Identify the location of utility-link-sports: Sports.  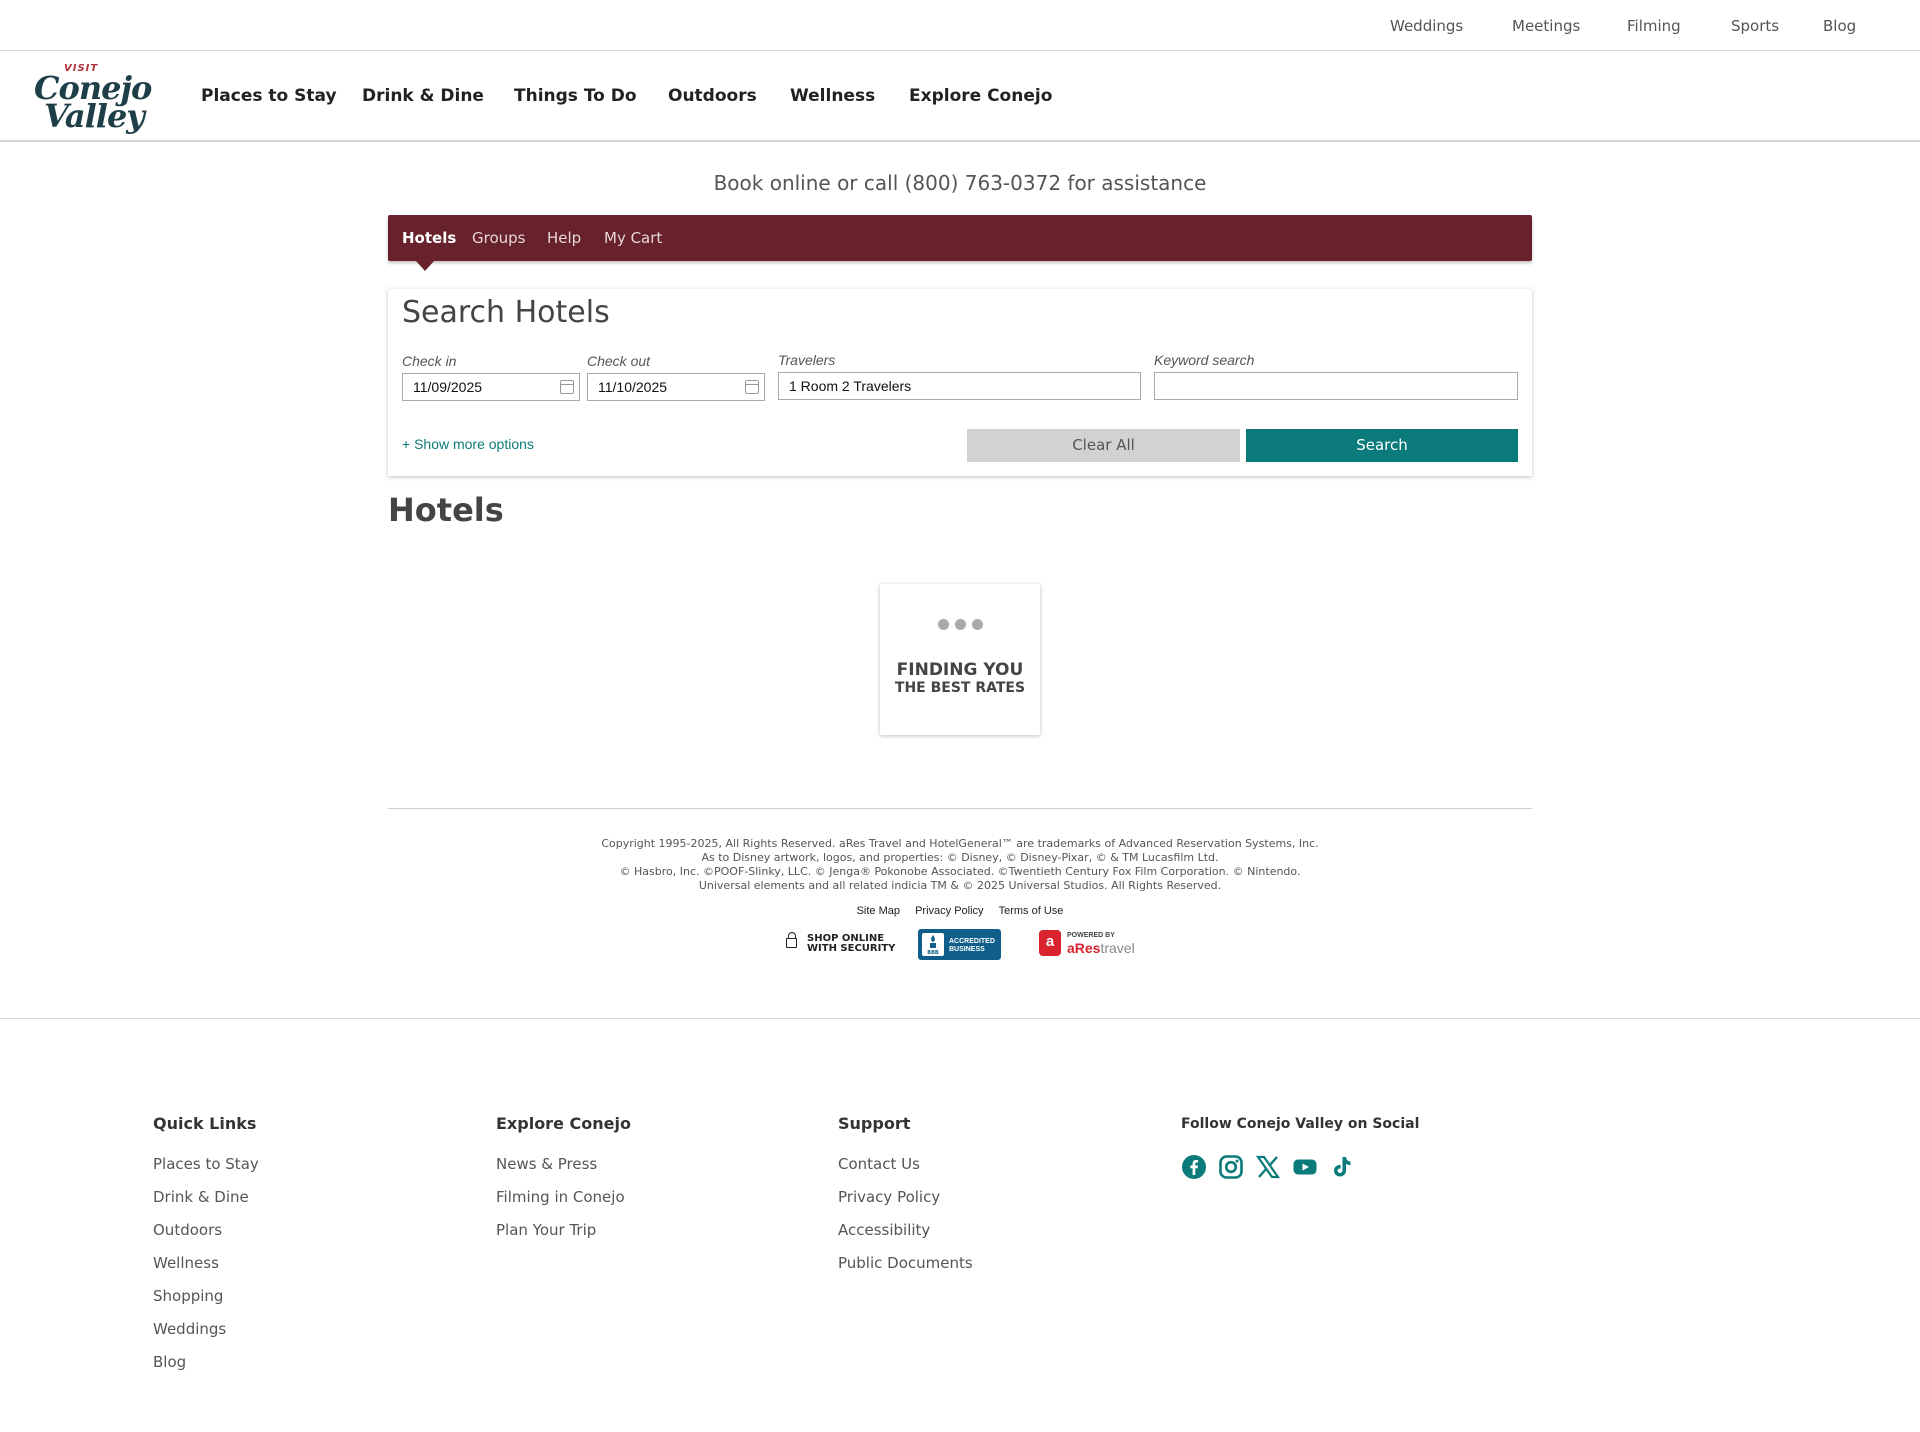
(1755, 26).